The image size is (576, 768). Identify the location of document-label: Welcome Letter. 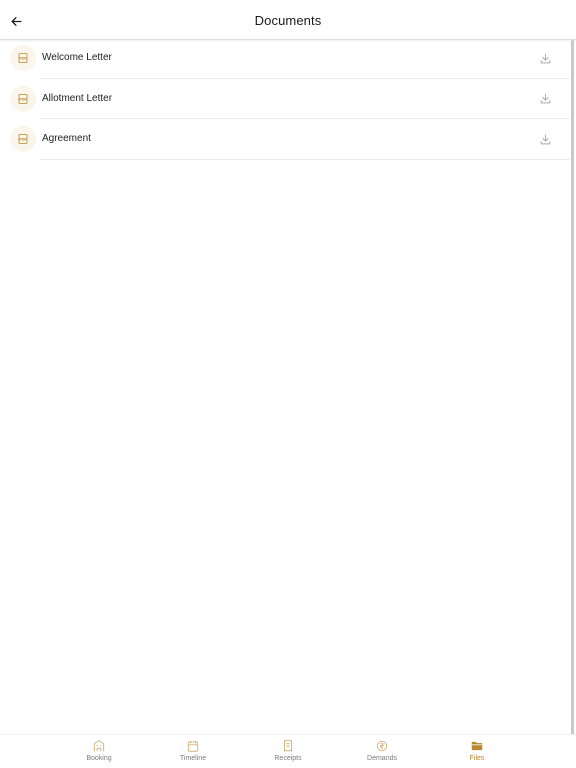
(77, 57).